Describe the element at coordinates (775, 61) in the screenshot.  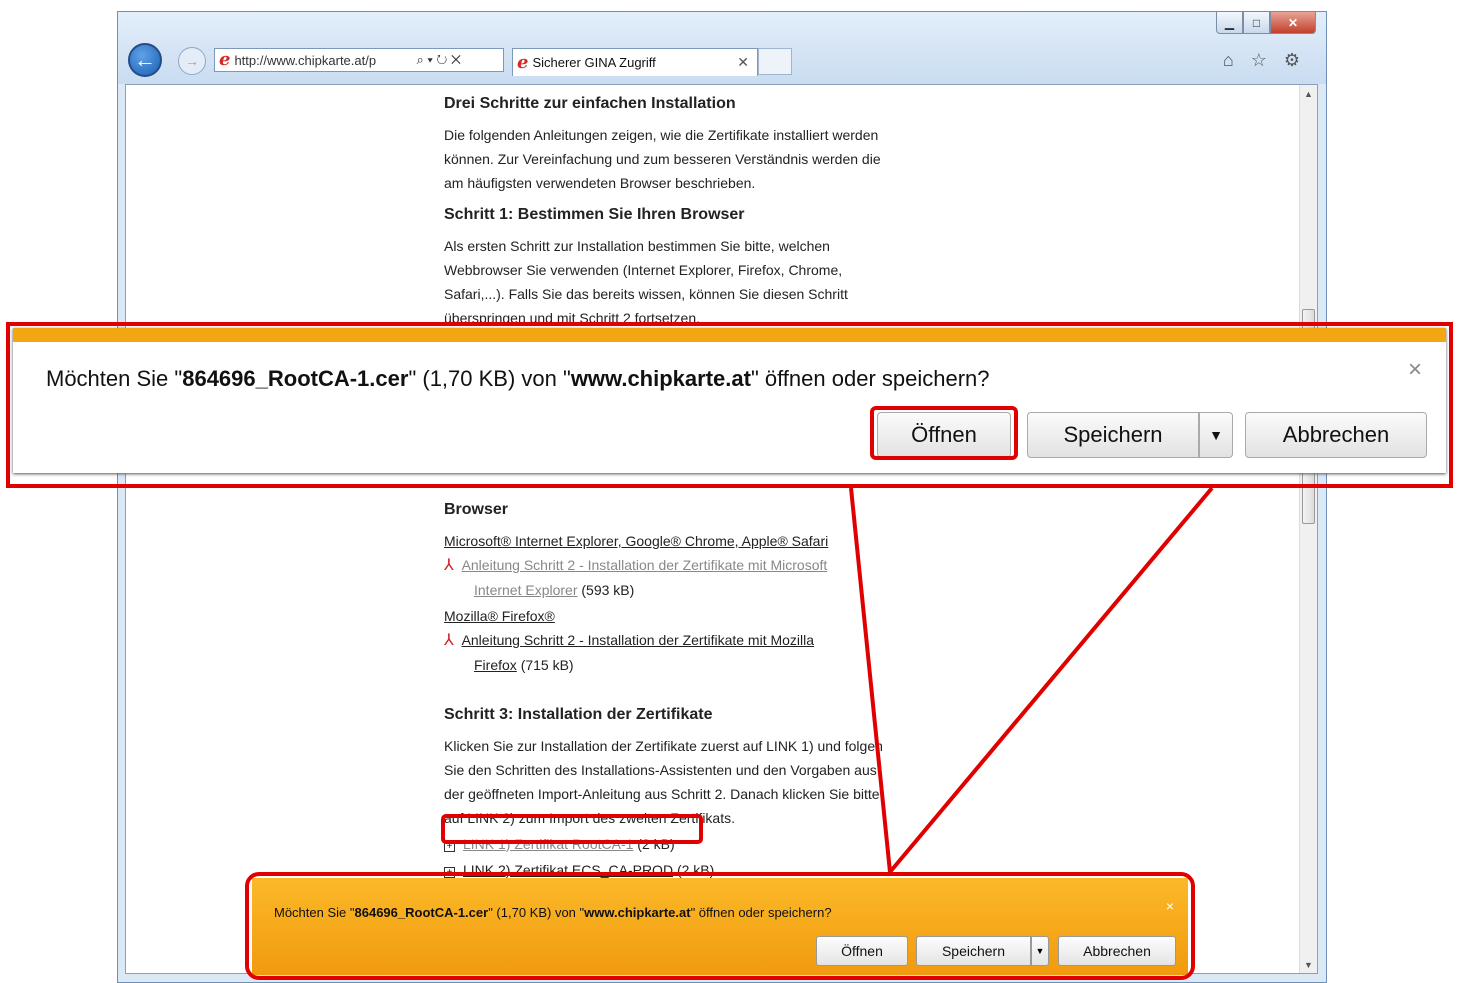
I see `new-tab-button` at that location.